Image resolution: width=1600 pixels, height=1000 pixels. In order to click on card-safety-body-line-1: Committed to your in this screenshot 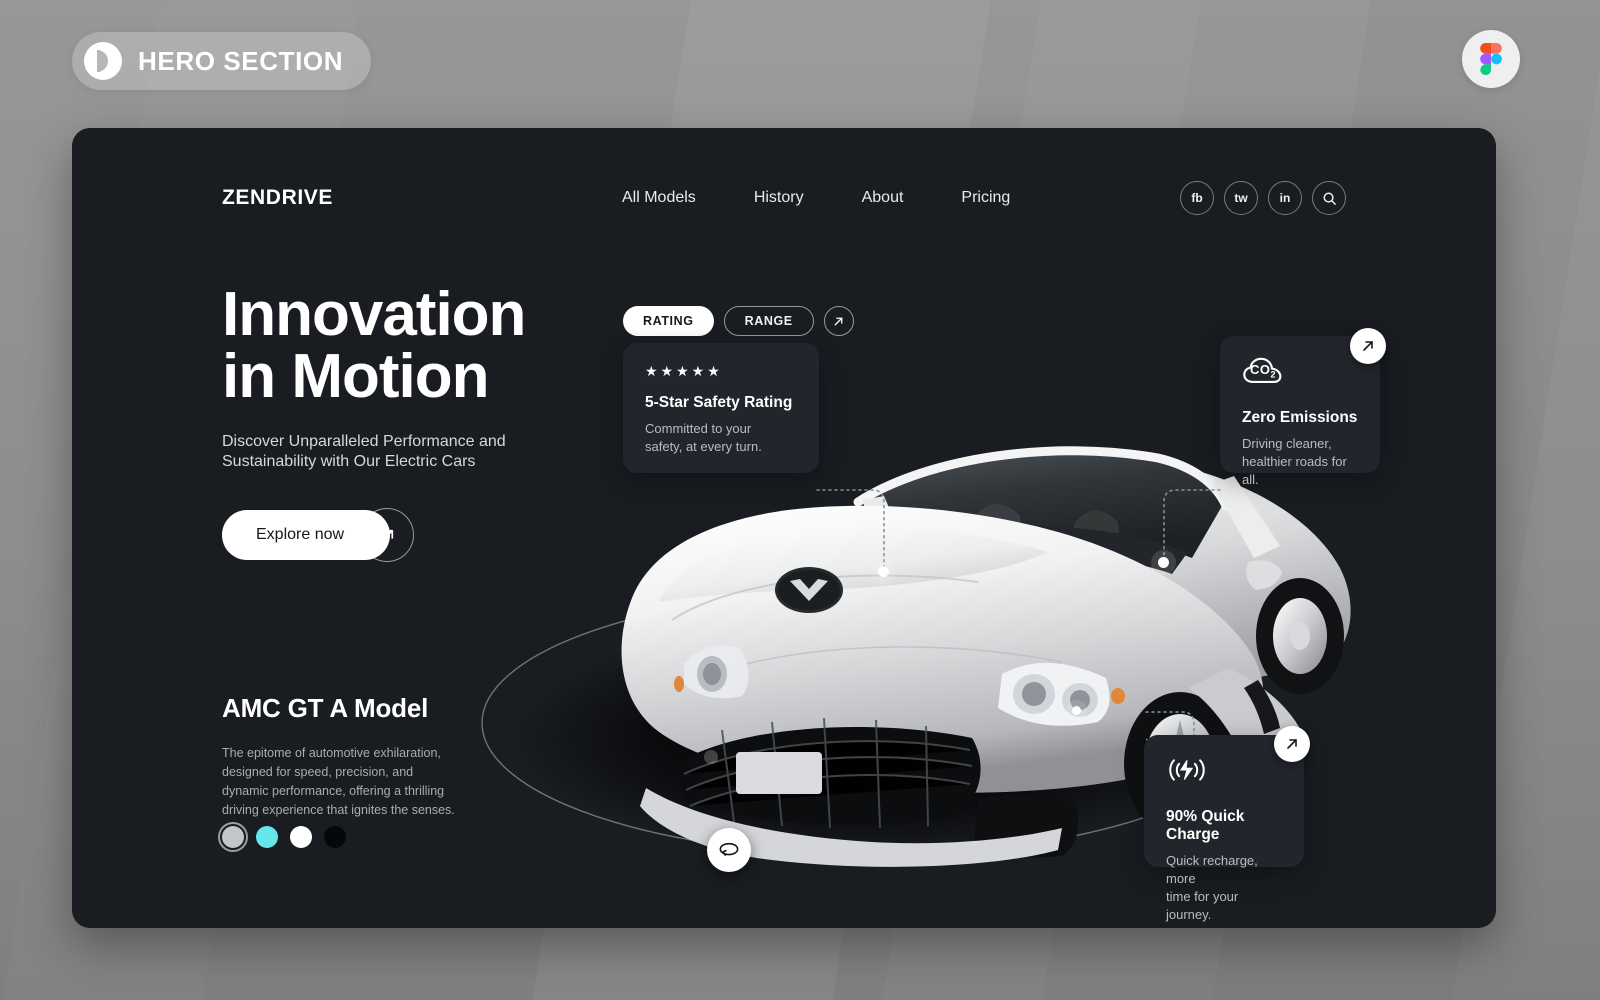, I will do `click(698, 428)`.